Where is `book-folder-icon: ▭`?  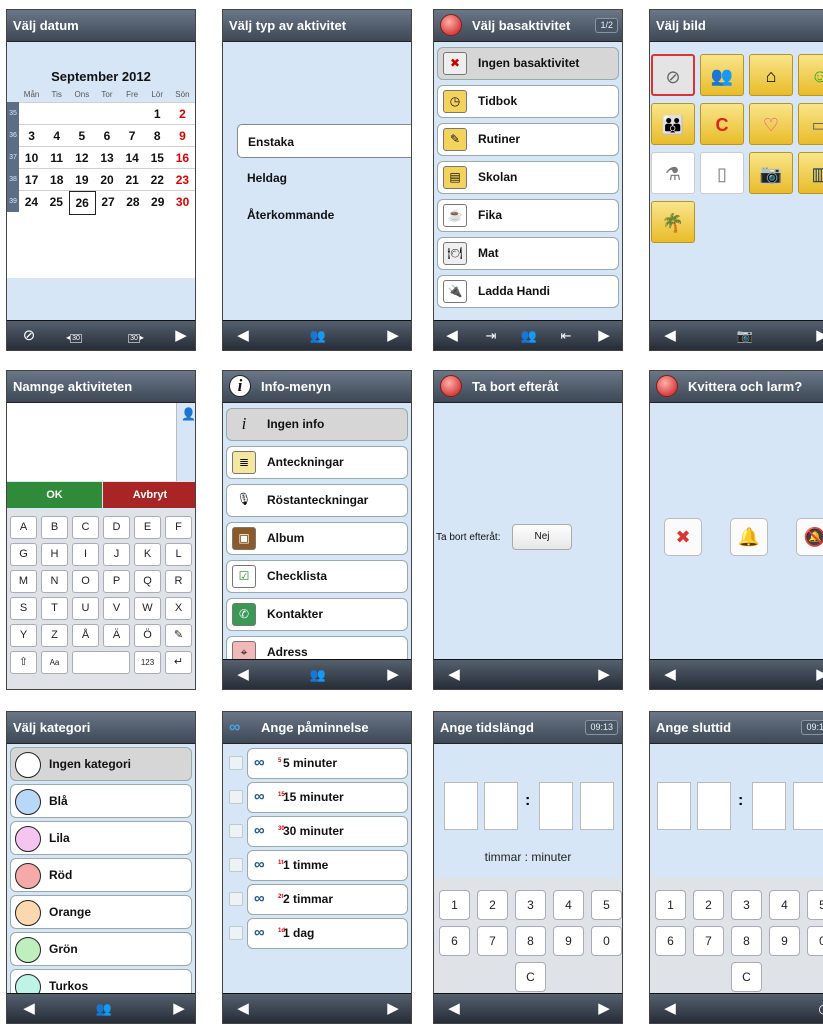 book-folder-icon: ▭ is located at coordinates (810, 124).